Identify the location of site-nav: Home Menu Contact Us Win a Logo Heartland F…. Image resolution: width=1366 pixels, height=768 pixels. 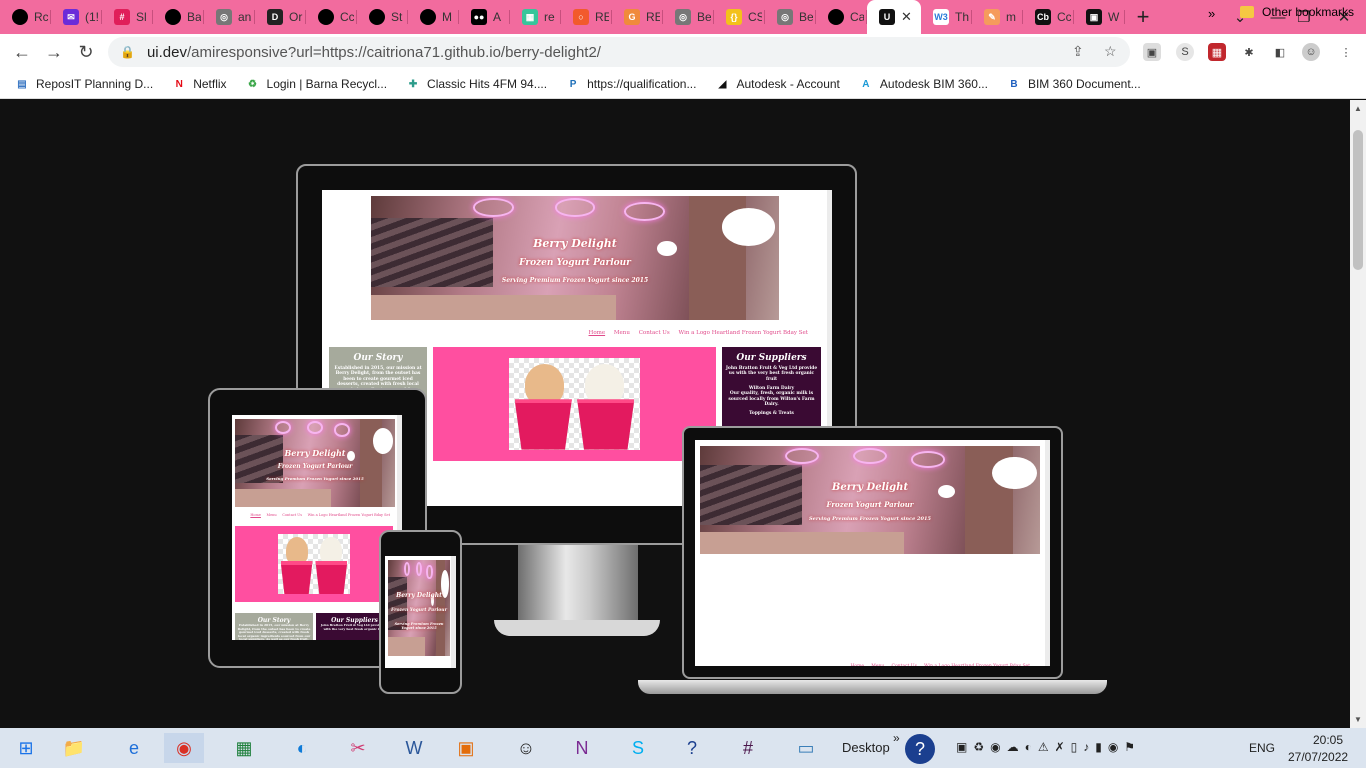
(940, 665).